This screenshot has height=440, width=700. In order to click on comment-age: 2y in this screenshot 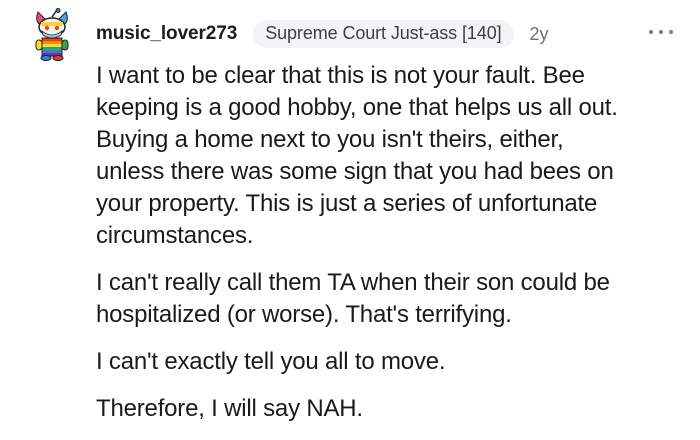, I will do `click(539, 34)`.